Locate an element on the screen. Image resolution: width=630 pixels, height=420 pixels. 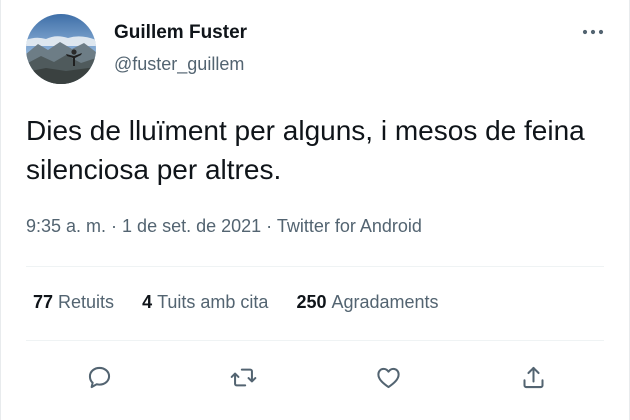
retweets-count: 77 is located at coordinates (43, 302).